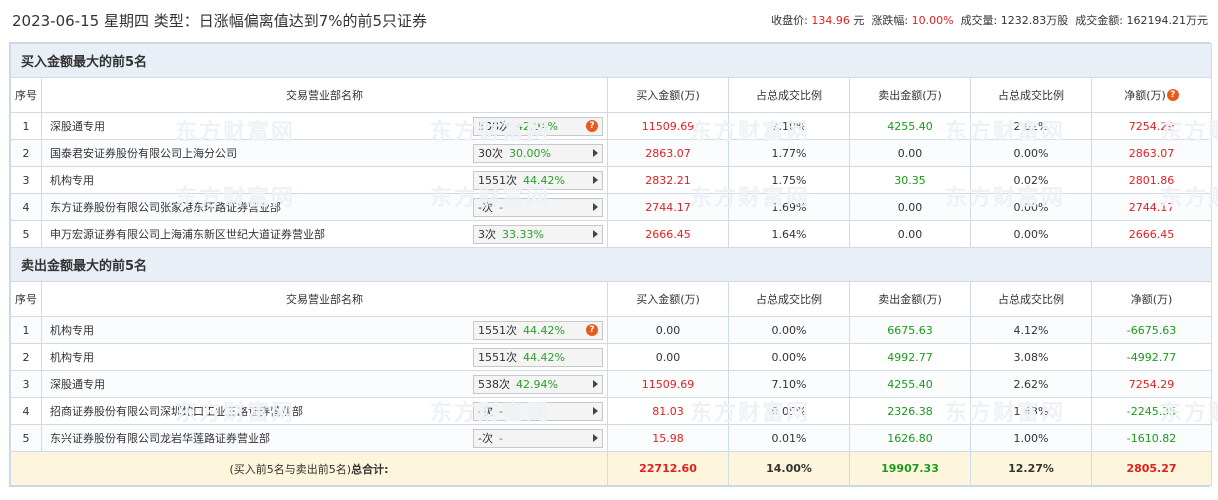 The width and height of the screenshot is (1218, 500). What do you see at coordinates (1151, 438) in the screenshot?
I see `net-cell: -1610.82` at bounding box center [1151, 438].